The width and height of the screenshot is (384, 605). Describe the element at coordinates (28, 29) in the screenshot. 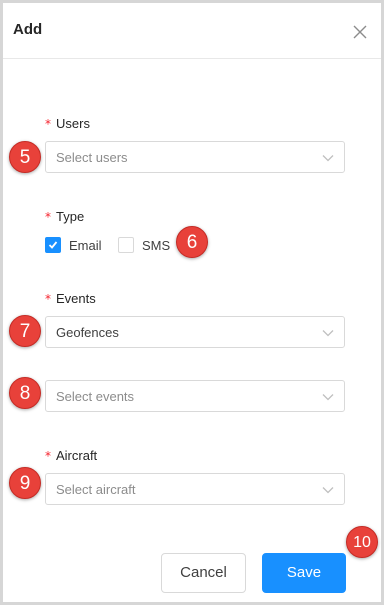

I see `dialog-title: Add` at that location.